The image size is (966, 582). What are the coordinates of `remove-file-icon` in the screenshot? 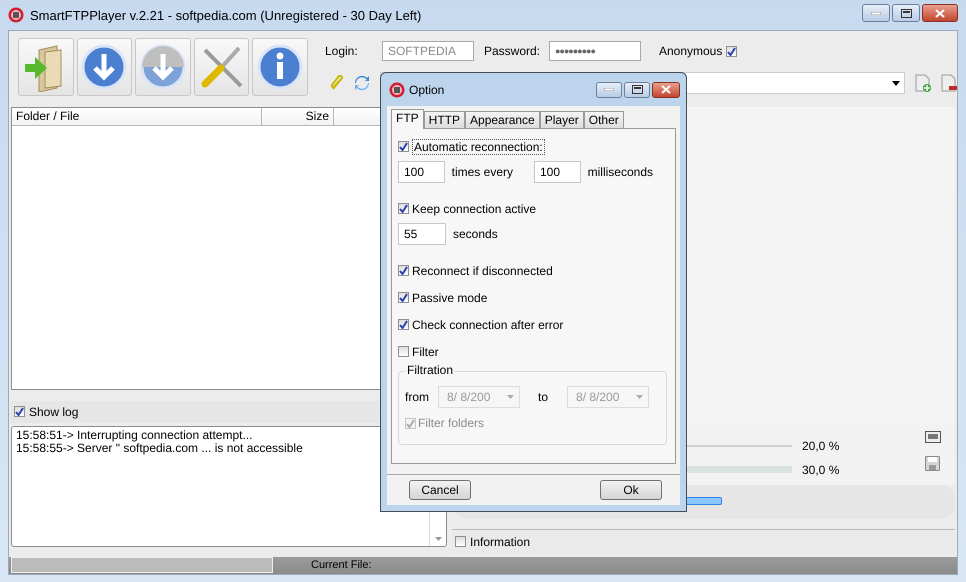 It's located at (948, 83).